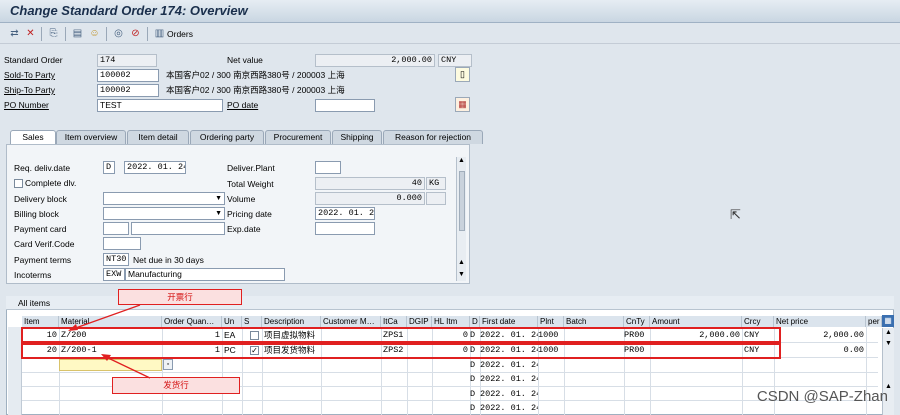  What do you see at coordinates (109, 341) in the screenshot?
I see `annotation-arrows` at bounding box center [109, 341].